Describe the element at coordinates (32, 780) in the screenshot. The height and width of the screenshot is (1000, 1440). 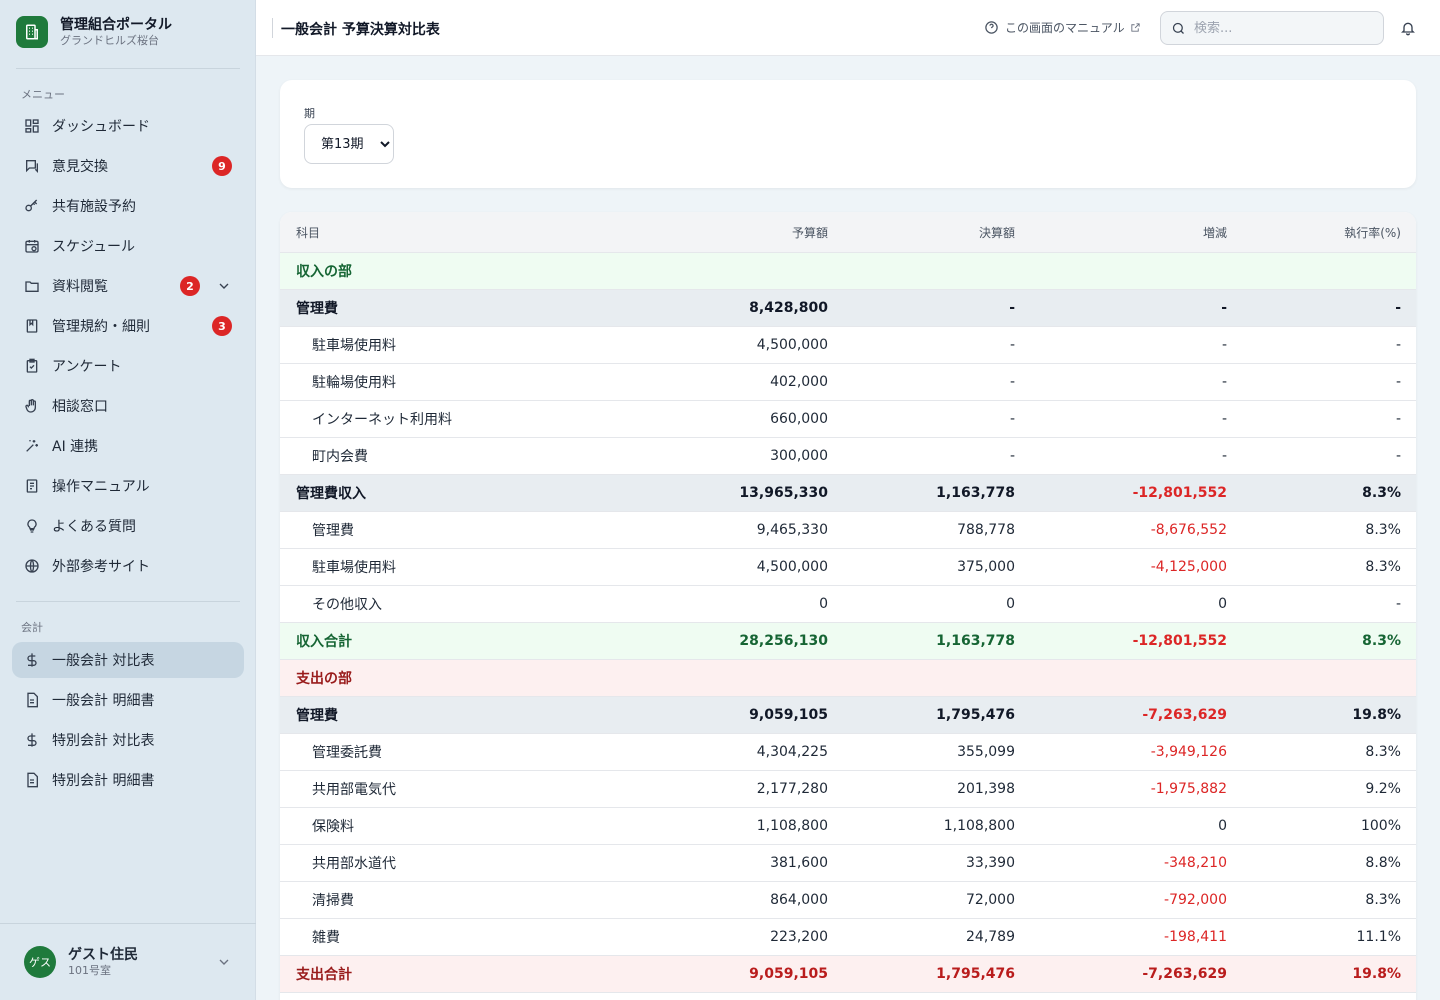
I see `document-icon` at that location.